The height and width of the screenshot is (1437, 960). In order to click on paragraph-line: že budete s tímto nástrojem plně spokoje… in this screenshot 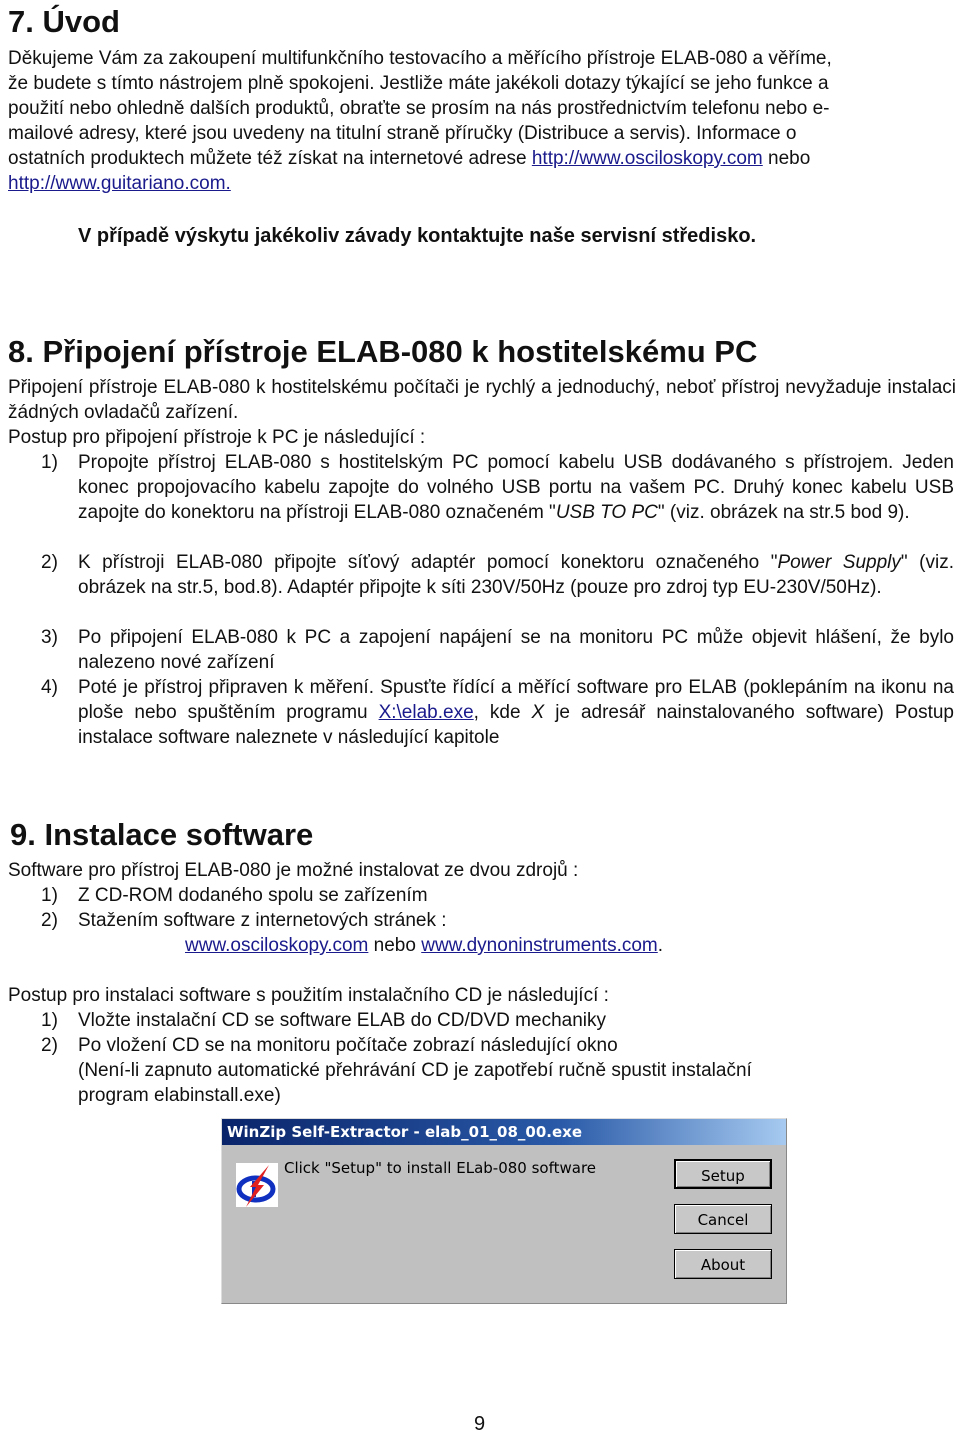, I will do `click(418, 83)`.